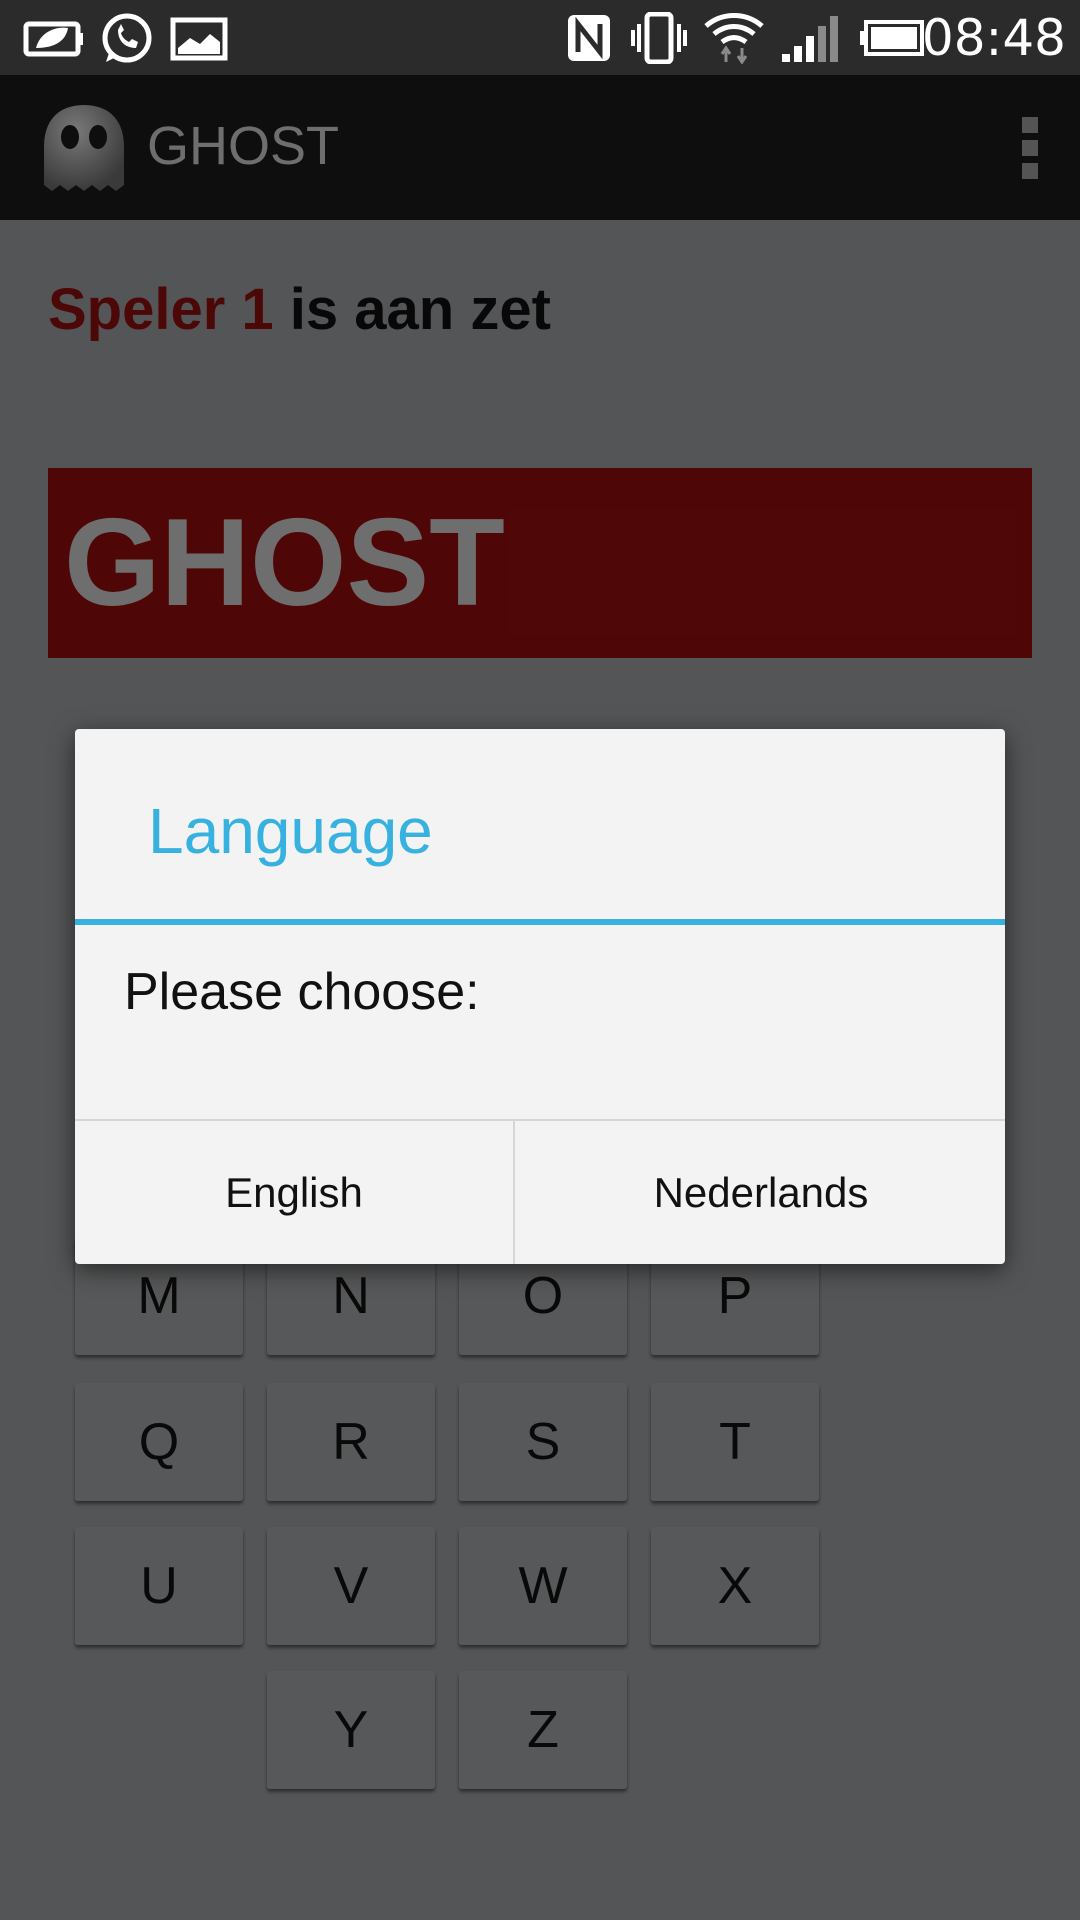 Image resolution: width=1080 pixels, height=1920 pixels. What do you see at coordinates (659, 38) in the screenshot?
I see `vibrate-icon` at bounding box center [659, 38].